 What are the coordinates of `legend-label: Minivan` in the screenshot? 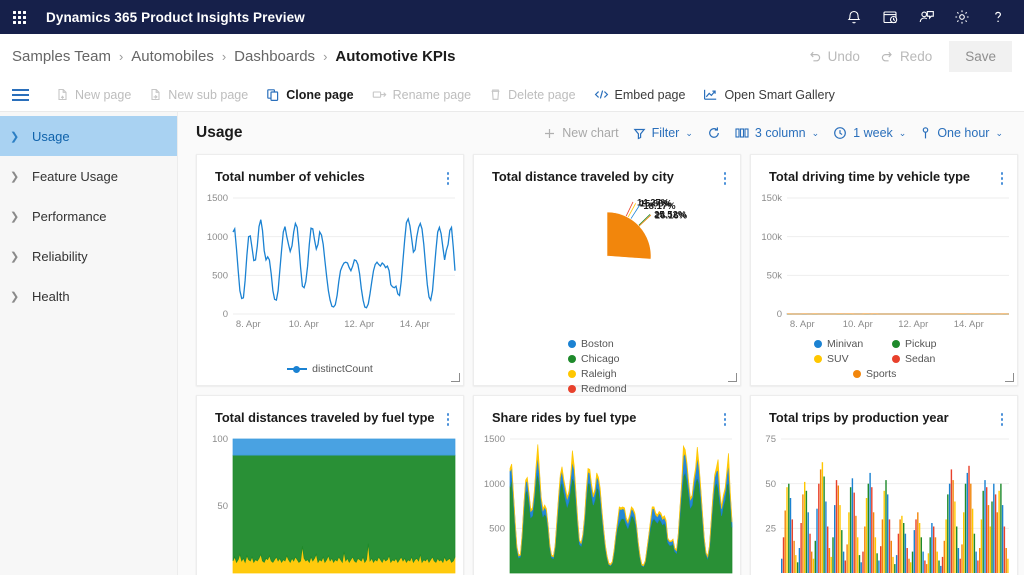 It's located at (845, 343).